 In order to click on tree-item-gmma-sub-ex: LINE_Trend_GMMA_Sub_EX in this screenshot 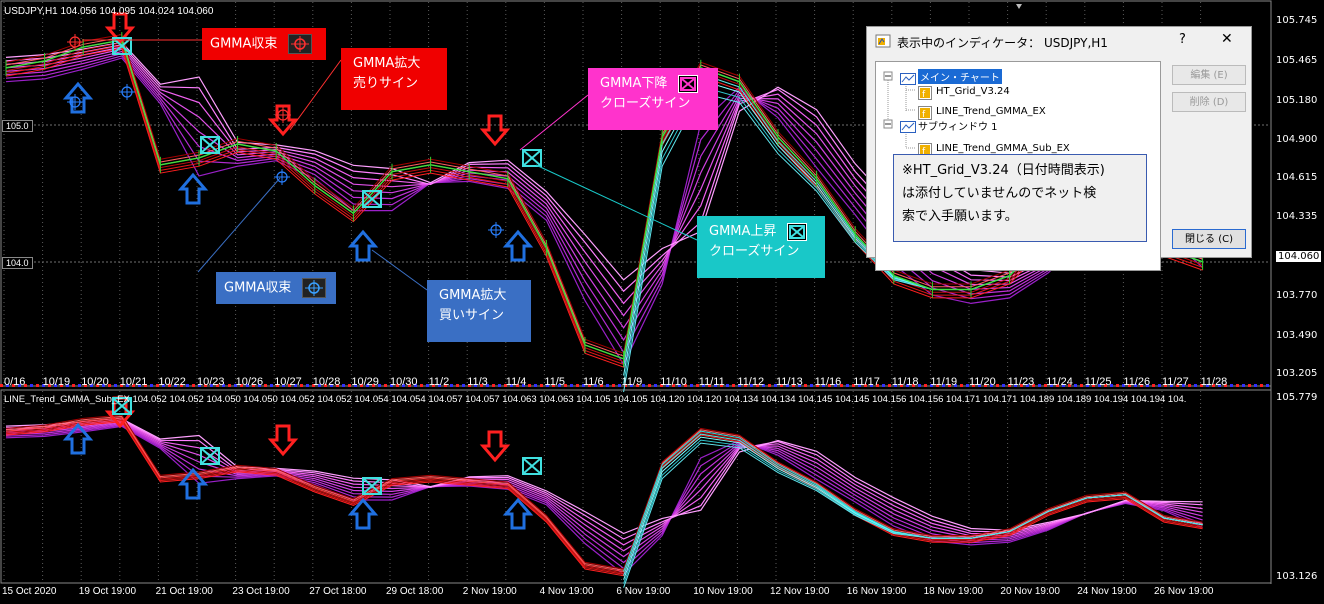, I will do `click(1003, 148)`.